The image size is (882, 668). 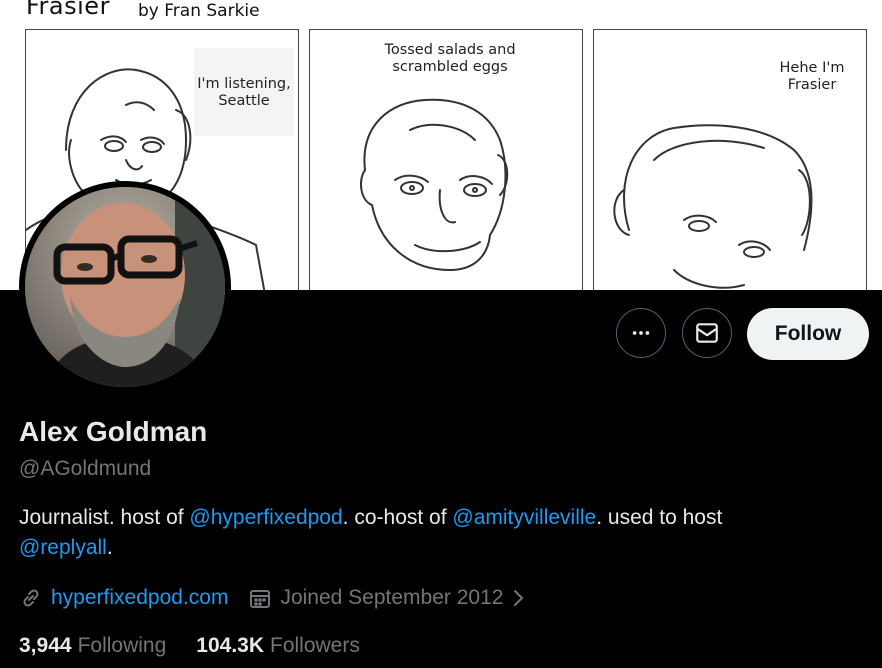 I want to click on comic-title: Frasier, so click(x=68, y=10).